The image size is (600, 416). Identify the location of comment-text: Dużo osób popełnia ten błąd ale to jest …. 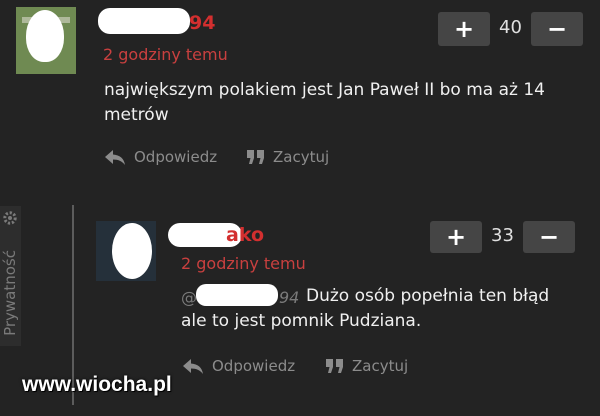
(365, 308).